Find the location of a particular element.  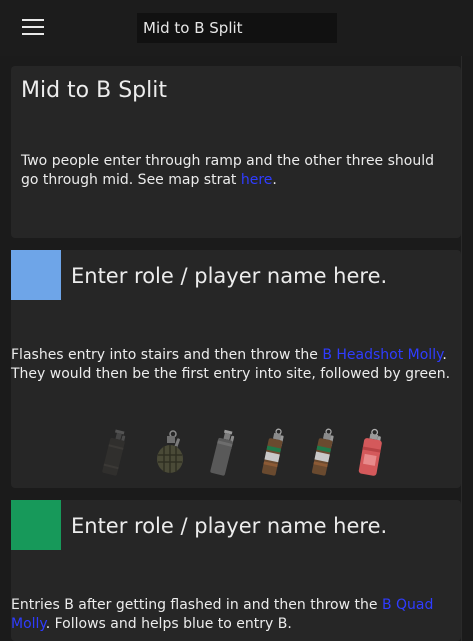

he-grenade-icon is located at coordinates (170, 453).